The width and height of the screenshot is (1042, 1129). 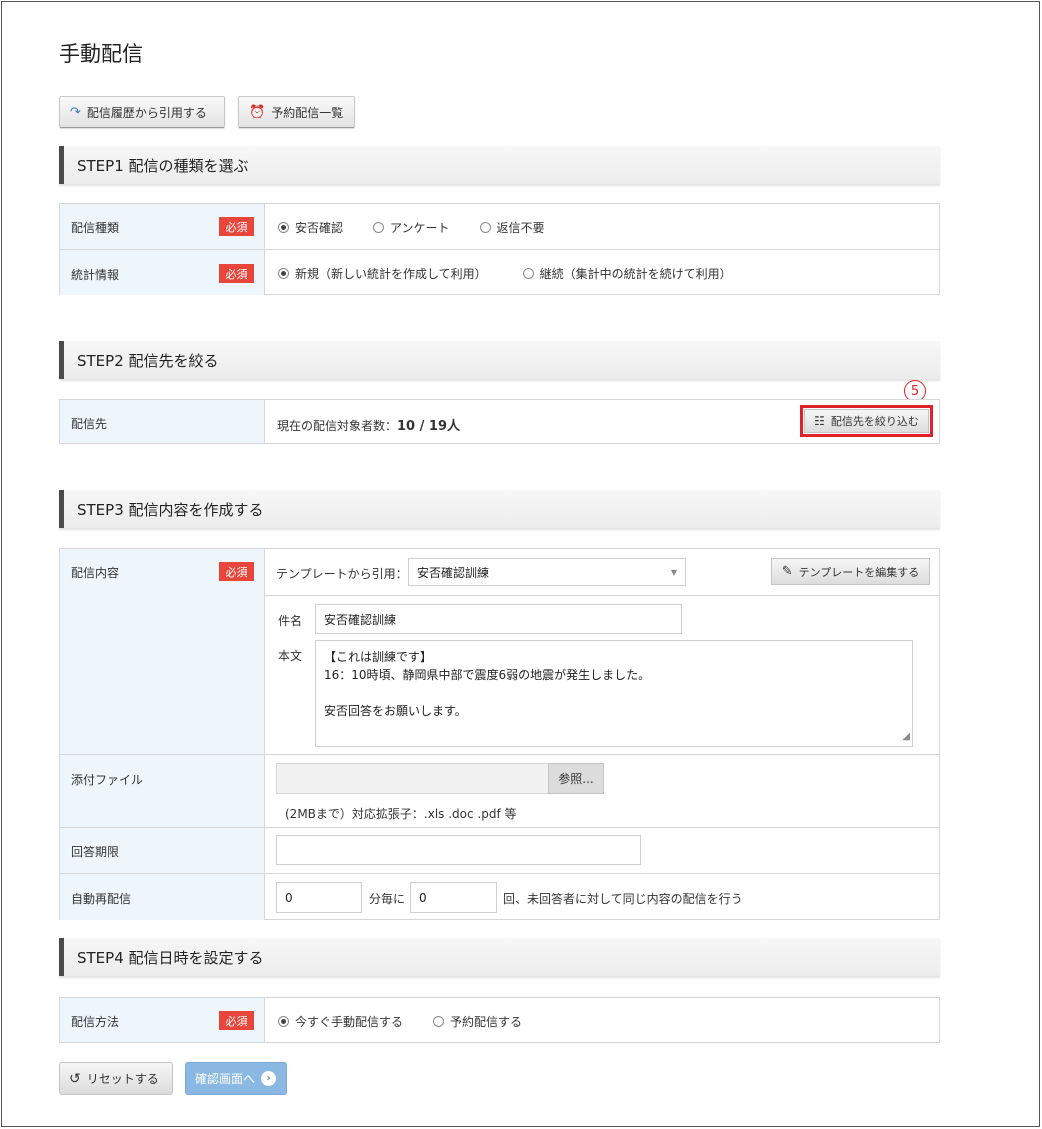 I want to click on radio-continue-stats: 継続（集計中の統計を続けて利用）, so click(x=627, y=273).